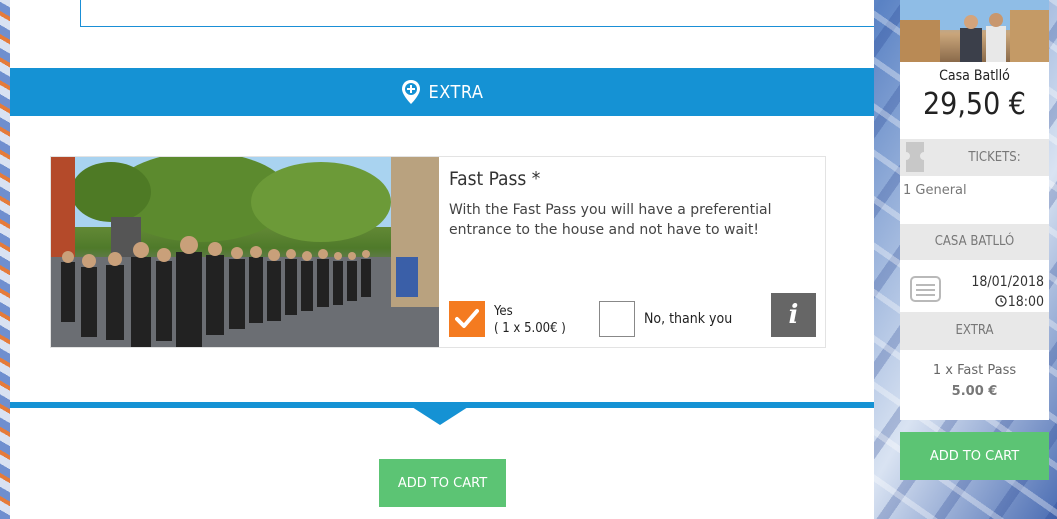 Image resolution: width=1057 pixels, height=519 pixels. I want to click on sidebar-date: 18/01/2018, so click(1007, 282).